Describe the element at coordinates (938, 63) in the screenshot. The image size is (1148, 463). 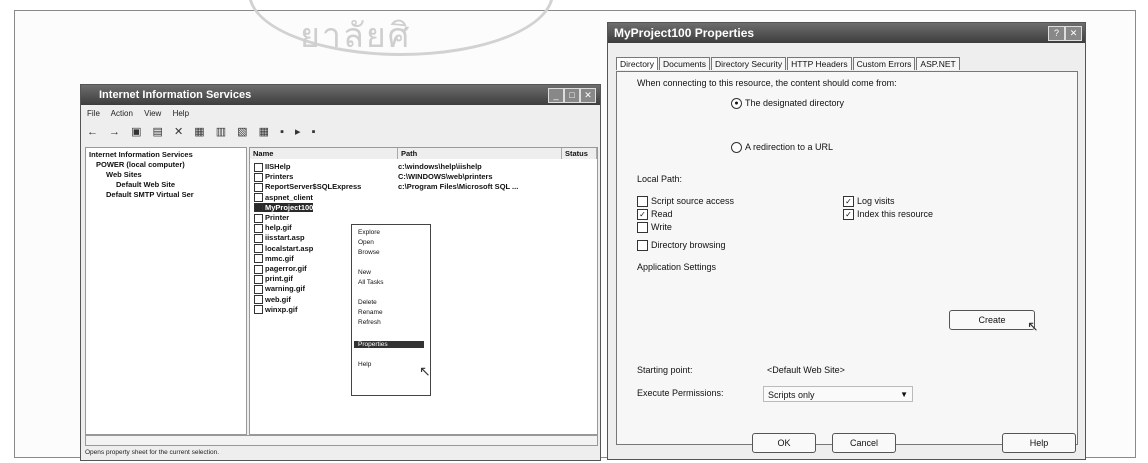
I see `tab-aspnet: ASP.NET` at that location.